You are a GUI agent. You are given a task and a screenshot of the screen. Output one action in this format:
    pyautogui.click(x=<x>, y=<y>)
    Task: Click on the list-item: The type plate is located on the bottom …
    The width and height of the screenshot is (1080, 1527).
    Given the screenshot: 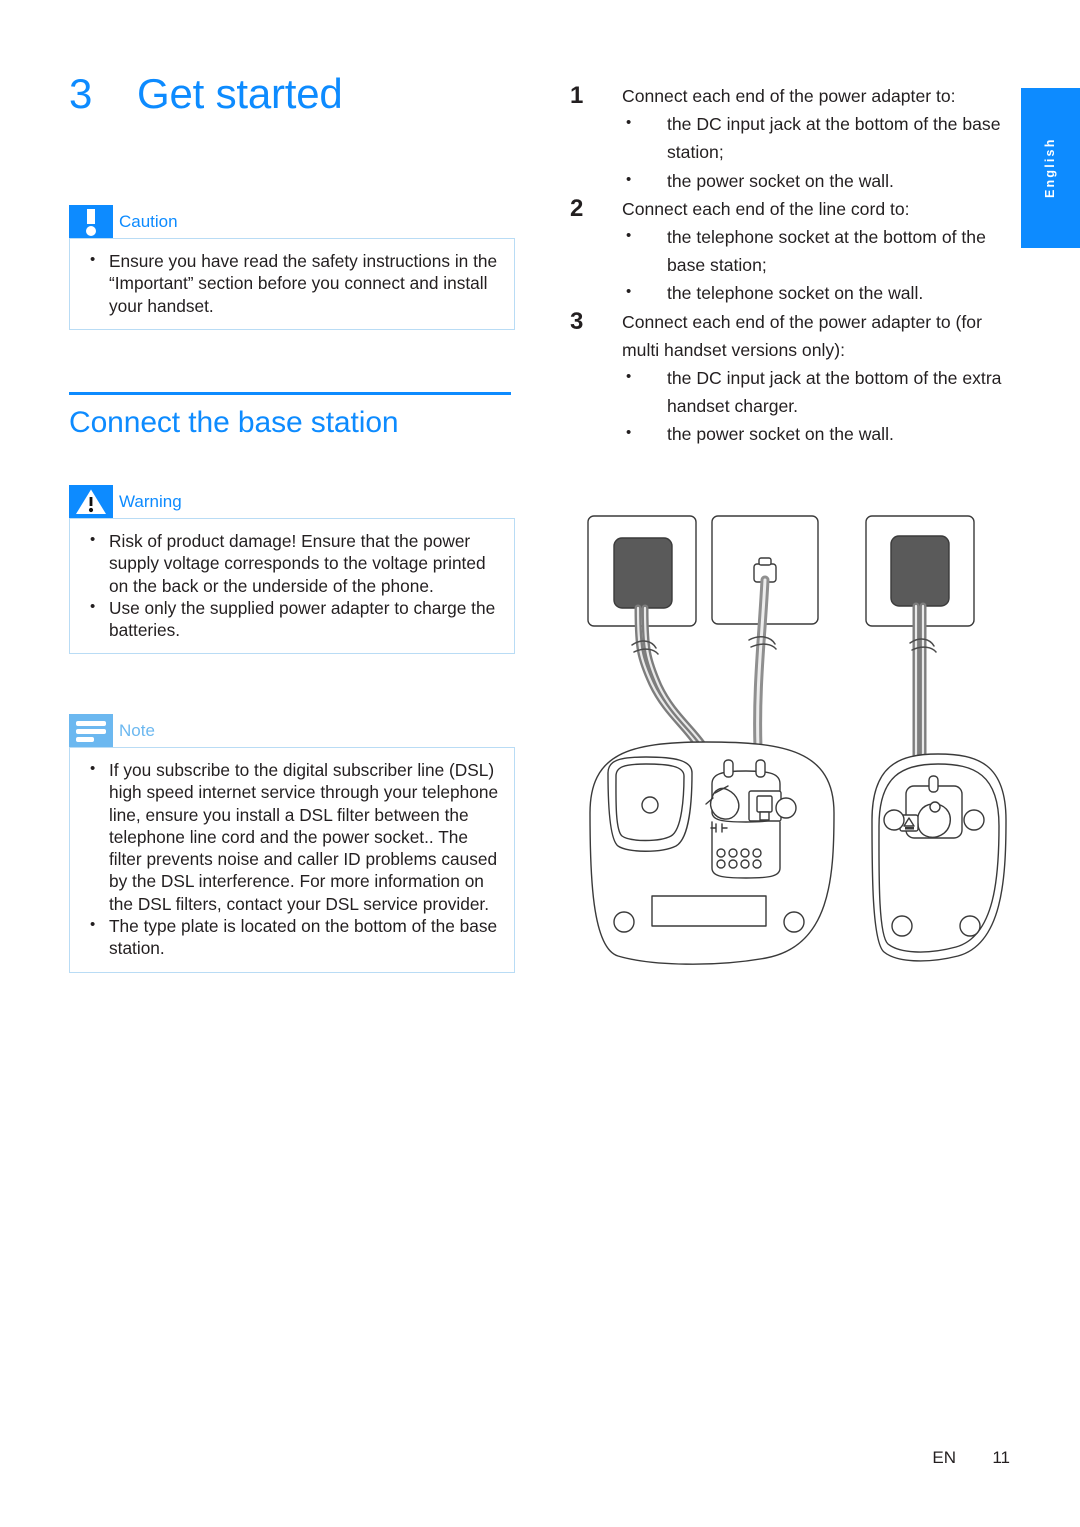 What is the action you would take?
    pyautogui.click(x=292, y=937)
    